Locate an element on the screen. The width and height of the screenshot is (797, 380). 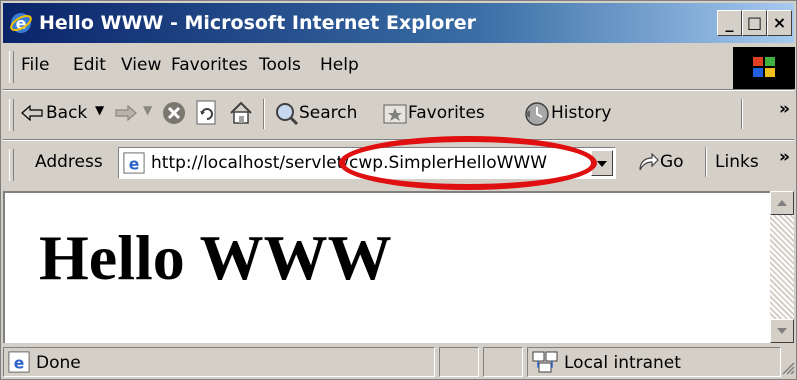
history-label: History is located at coordinates (581, 113).